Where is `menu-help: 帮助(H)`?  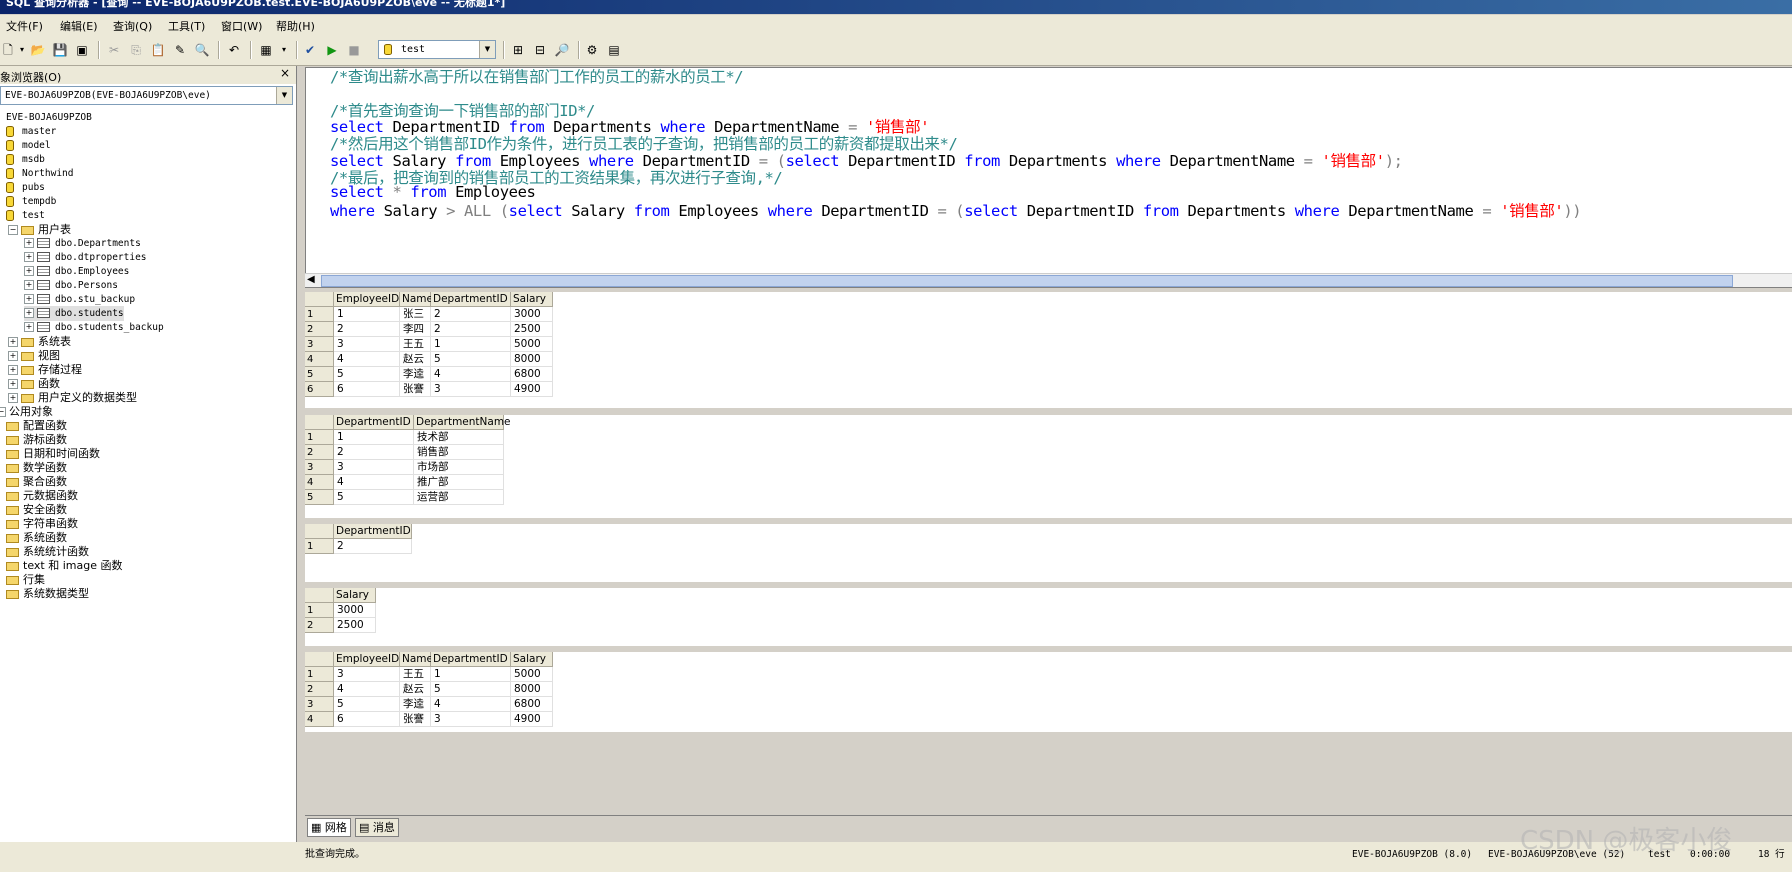
menu-help: 帮助(H) is located at coordinates (295, 26).